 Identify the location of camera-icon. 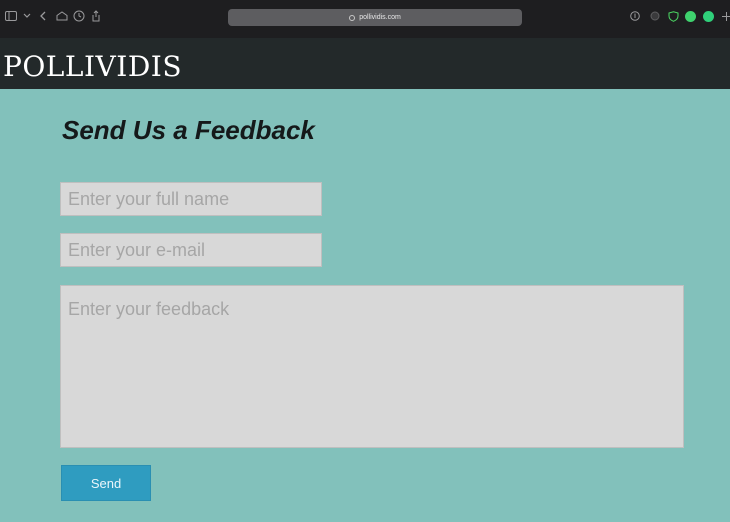
(690, 16).